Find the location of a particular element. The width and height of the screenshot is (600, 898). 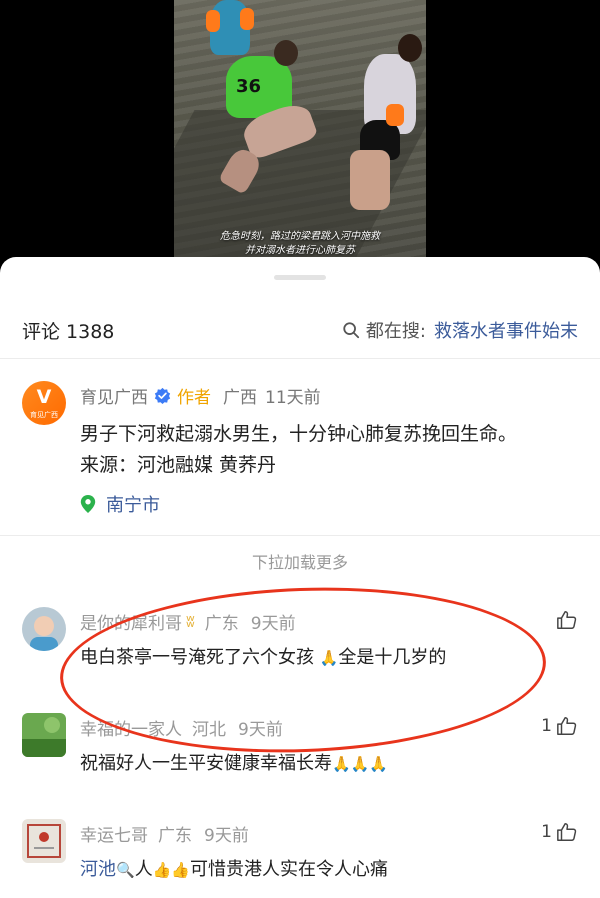

search-topic-link: 救落水者事件始末 is located at coordinates (506, 330).